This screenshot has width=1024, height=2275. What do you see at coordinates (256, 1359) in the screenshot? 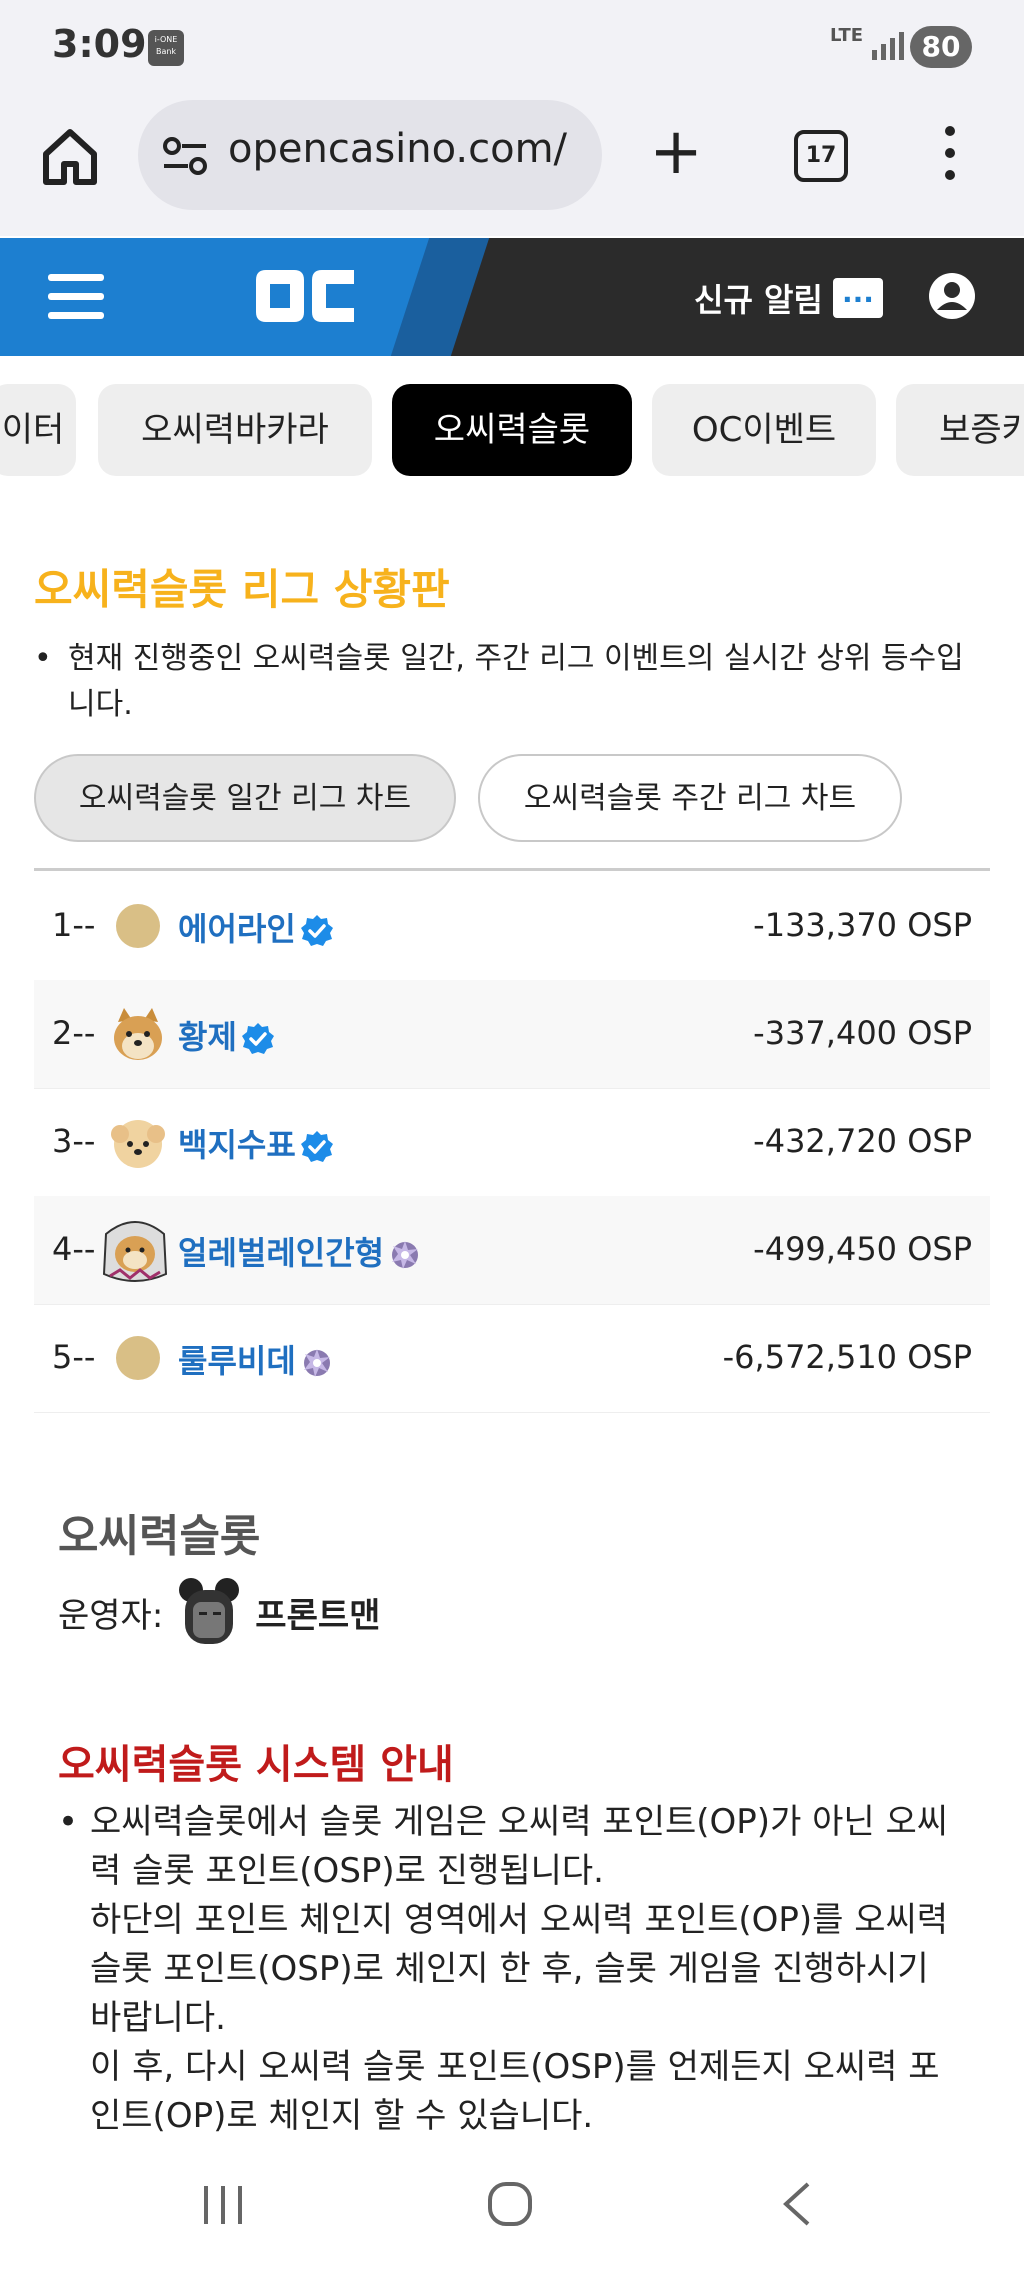
I see `user-name-link: 룰루비데` at bounding box center [256, 1359].